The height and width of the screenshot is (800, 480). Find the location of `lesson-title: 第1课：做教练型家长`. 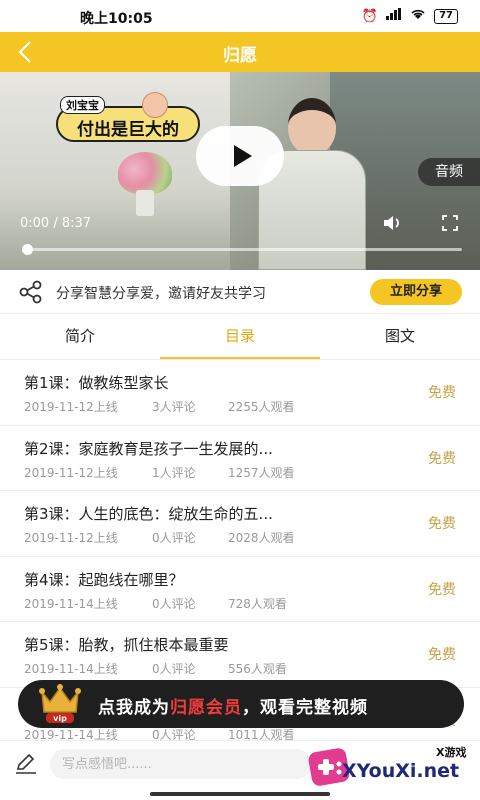

lesson-title: 第1课：做教练型家长 is located at coordinates (96, 383).